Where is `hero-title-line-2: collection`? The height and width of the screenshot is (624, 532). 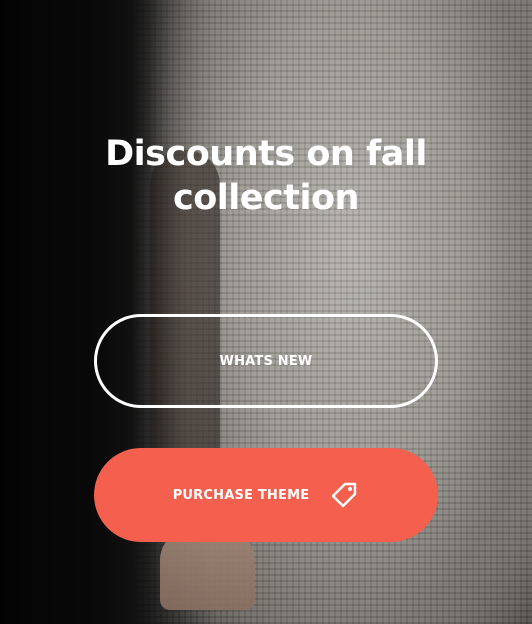 hero-title-line-2: collection is located at coordinates (266, 198).